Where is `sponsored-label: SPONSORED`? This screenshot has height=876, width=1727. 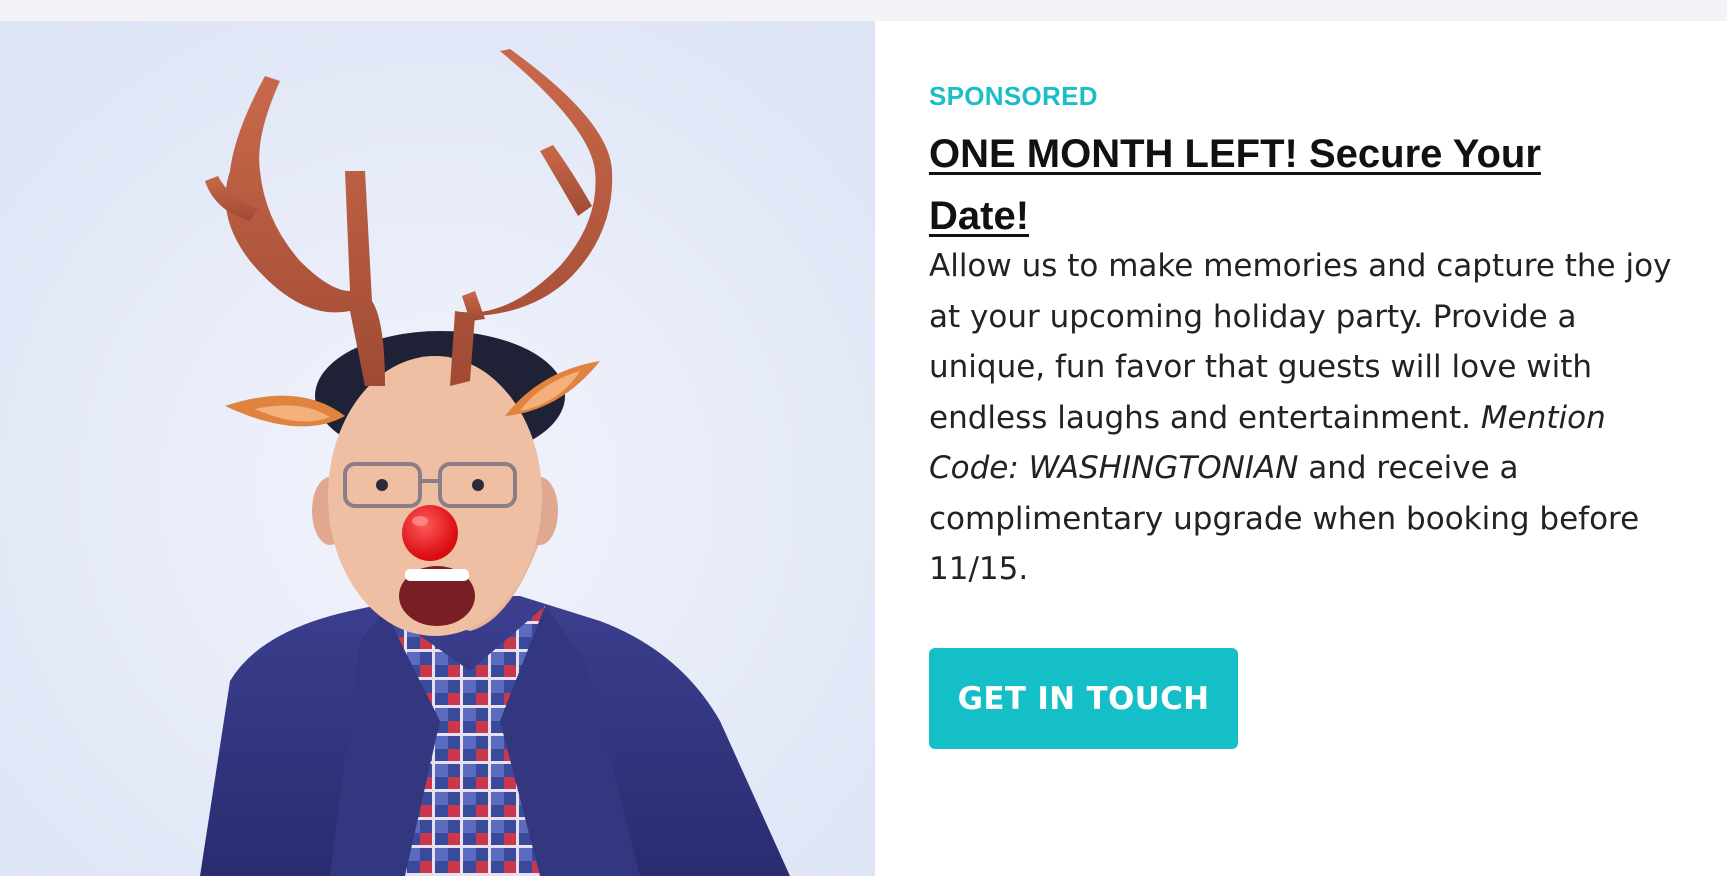 sponsored-label: SPONSORED is located at coordinates (1013, 96).